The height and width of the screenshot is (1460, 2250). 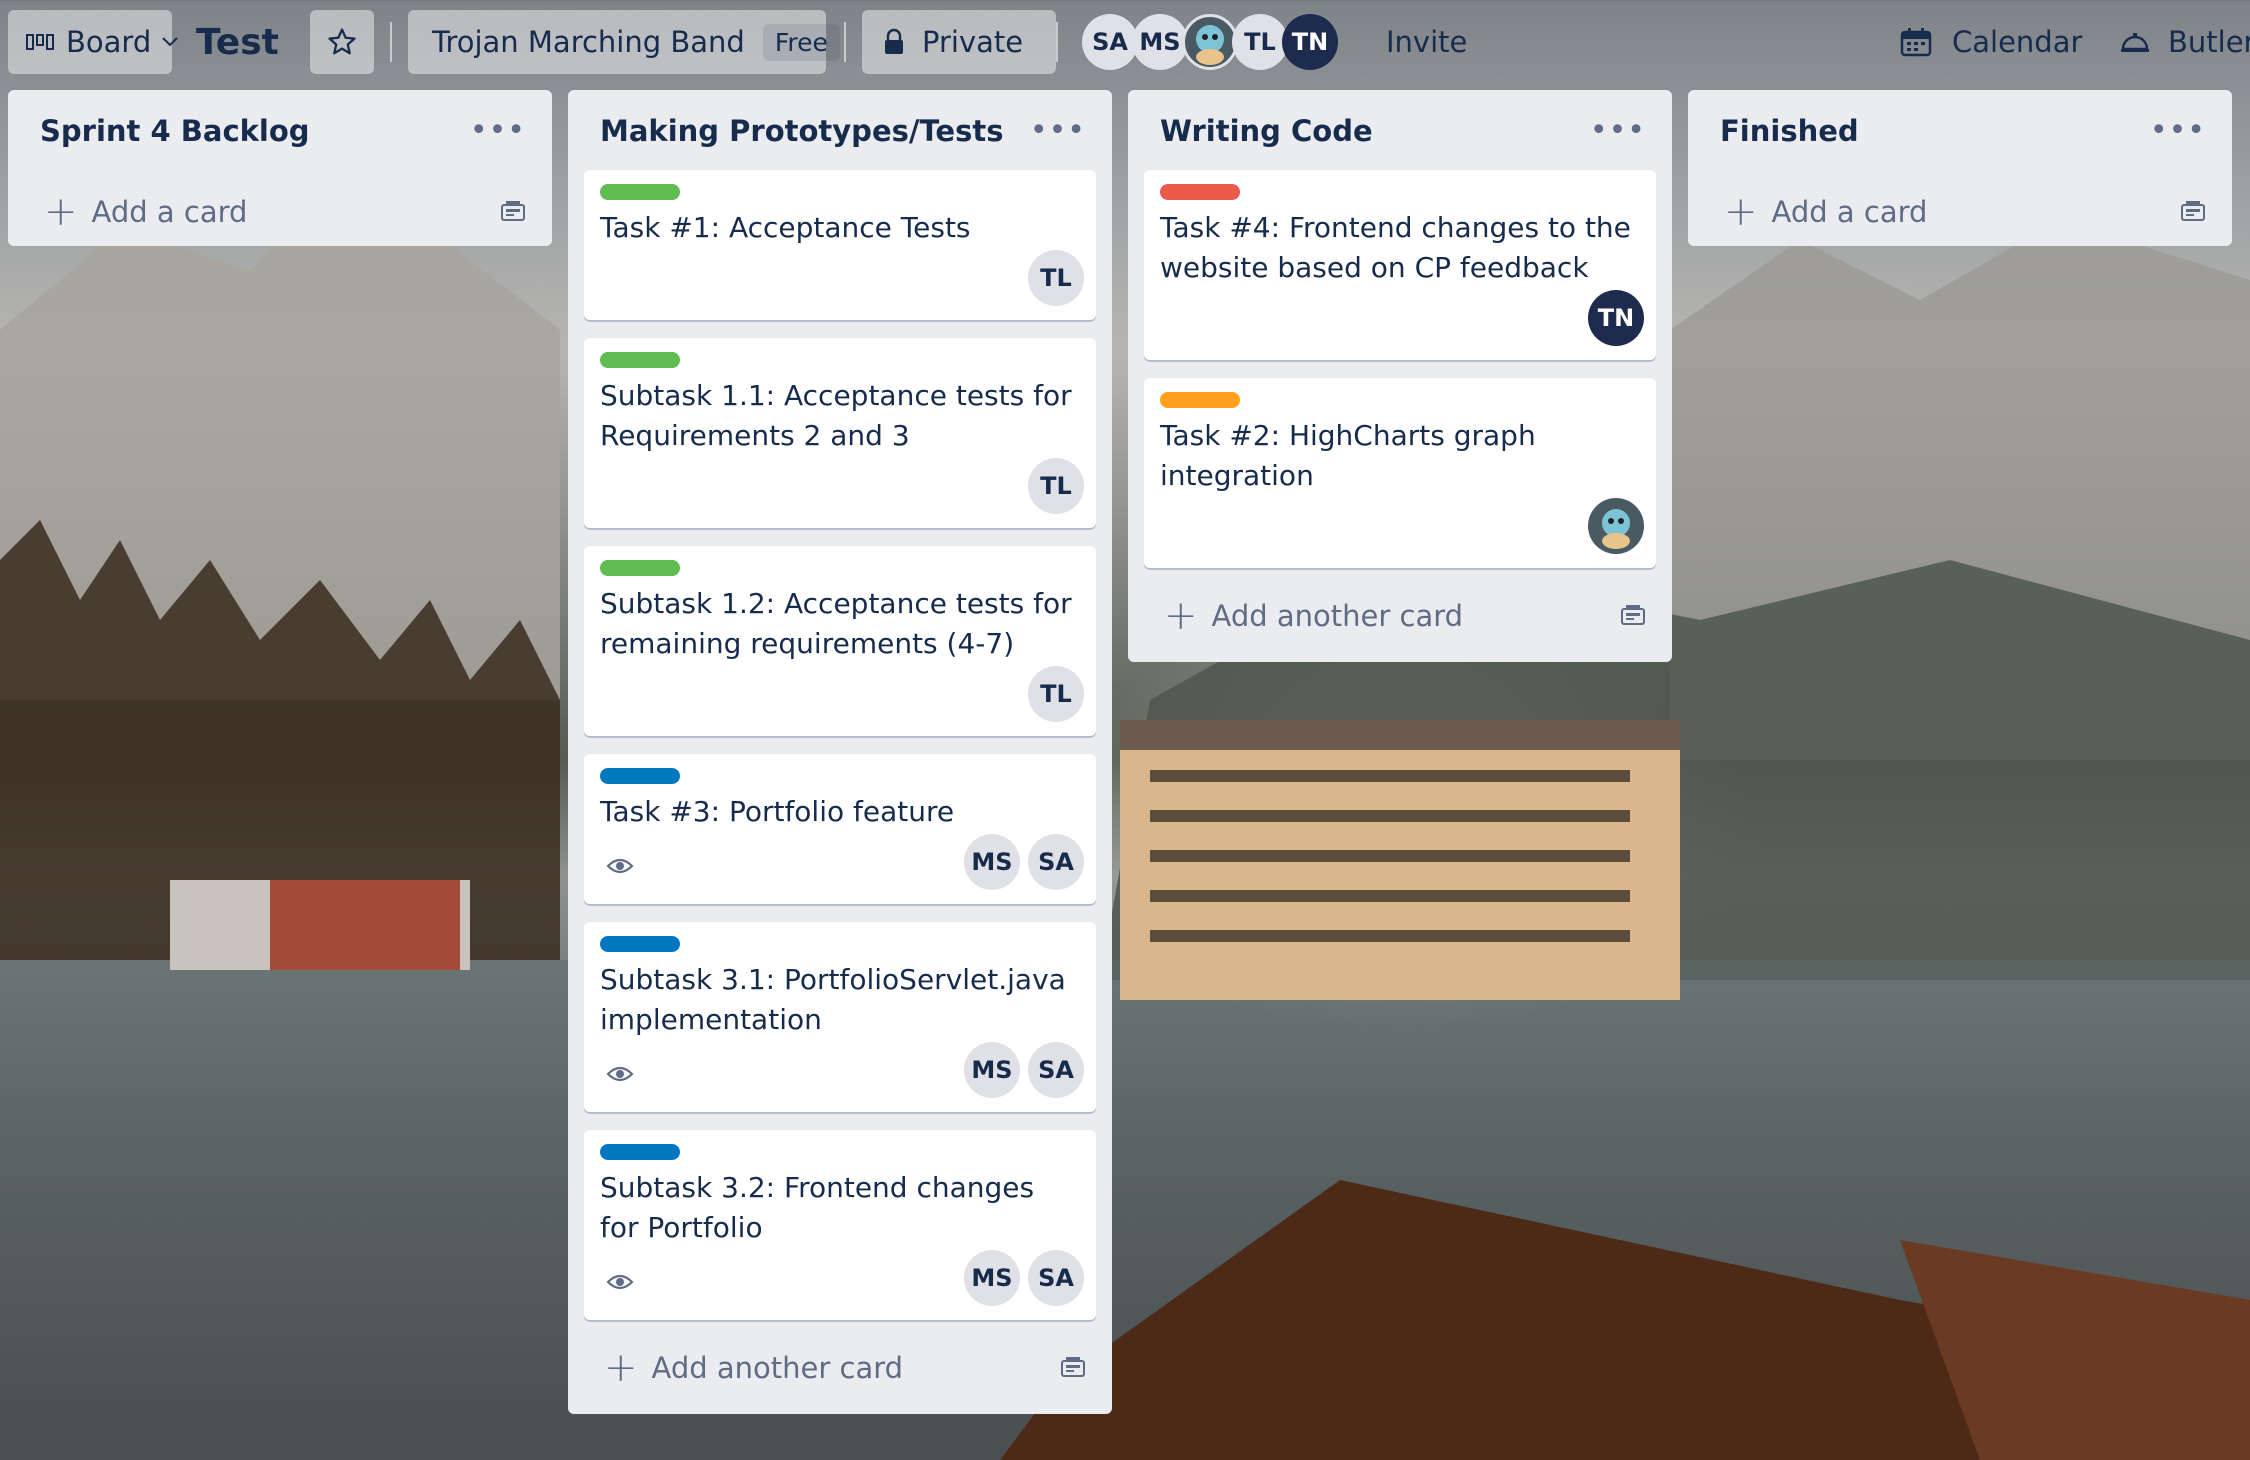 I want to click on list-title: Sprint 4 Backlog, so click(x=175, y=131).